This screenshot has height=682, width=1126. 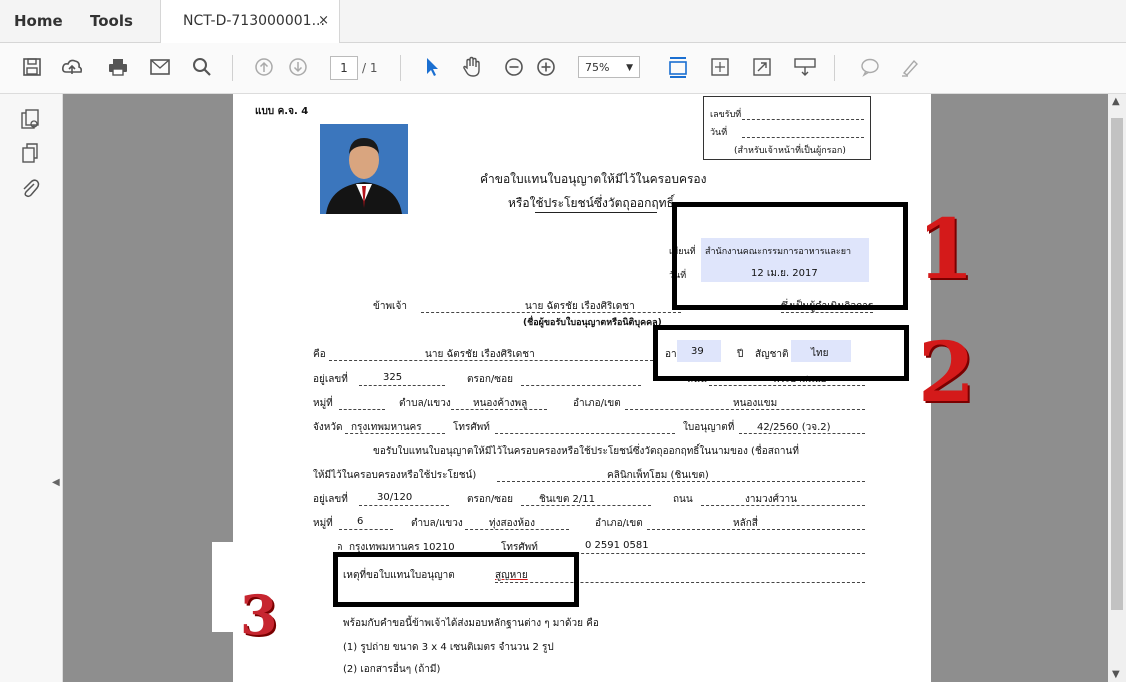 What do you see at coordinates (330, 379) in the screenshot?
I see `house-no-label: อยู่เลขที่` at bounding box center [330, 379].